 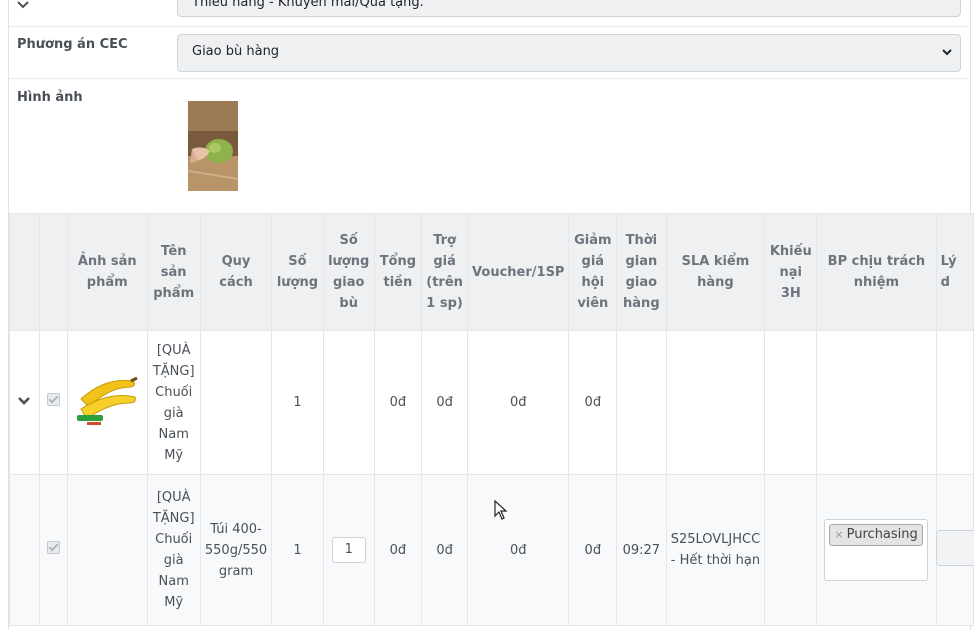 I want to click on tag-remove-icon: ×, so click(x=838, y=534).